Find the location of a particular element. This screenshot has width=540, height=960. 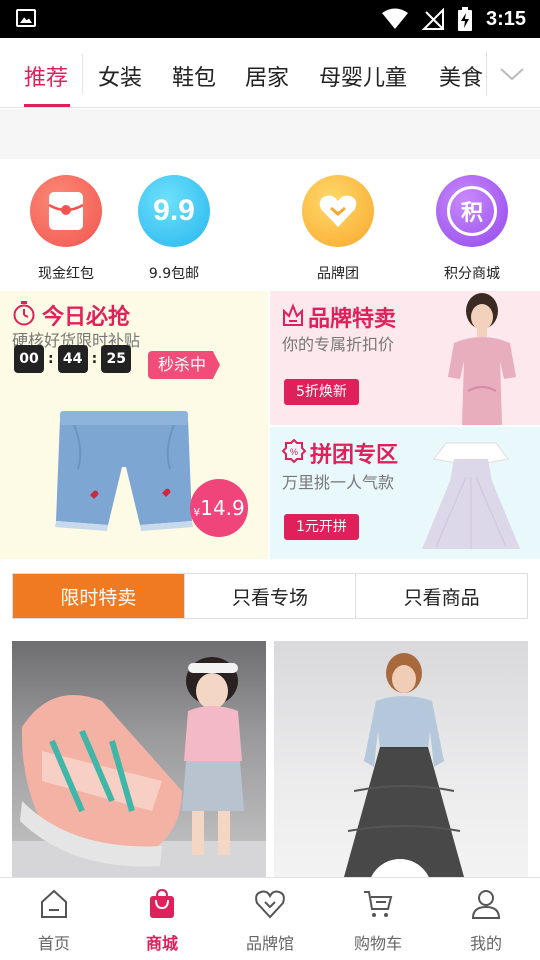

group-buy-subtitle: 万里挑一人气款 is located at coordinates (338, 482).